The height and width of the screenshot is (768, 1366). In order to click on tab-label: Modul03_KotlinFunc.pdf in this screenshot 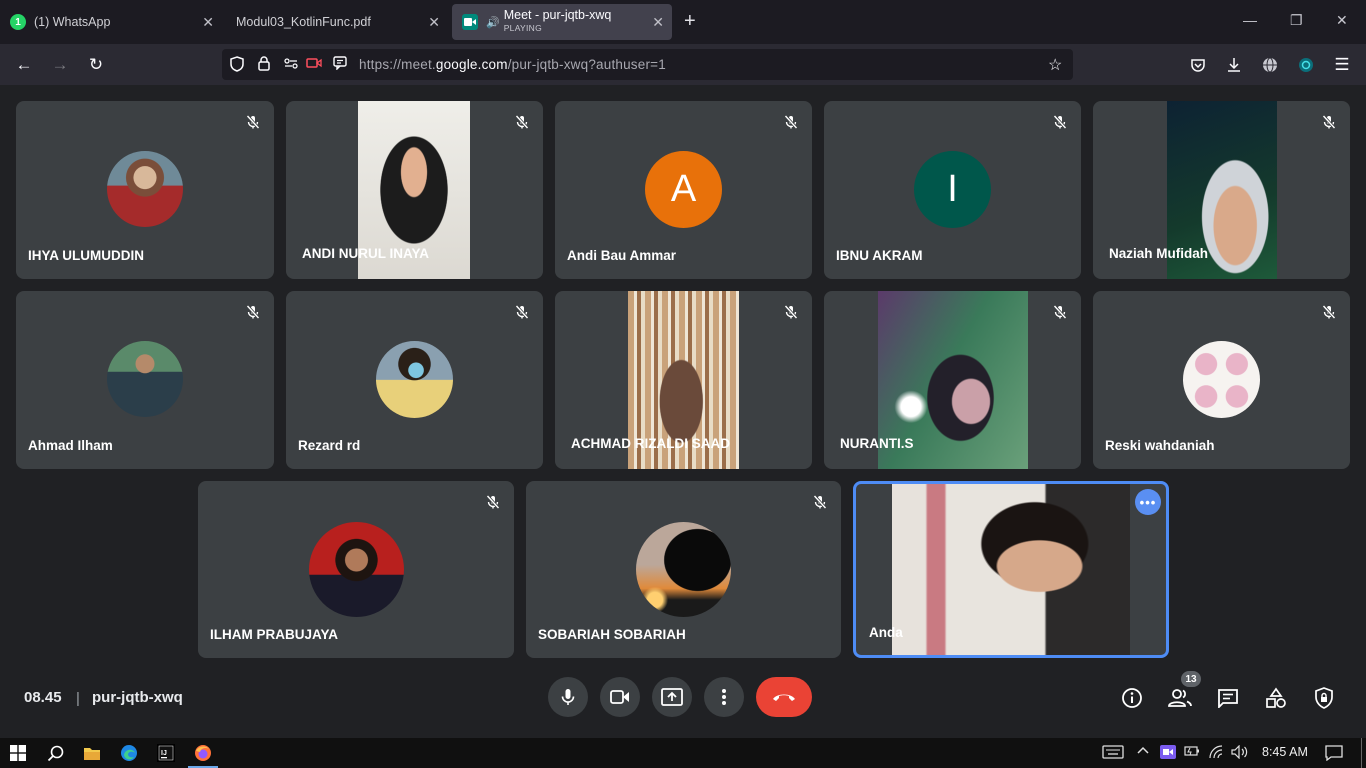, I will do `click(303, 22)`.